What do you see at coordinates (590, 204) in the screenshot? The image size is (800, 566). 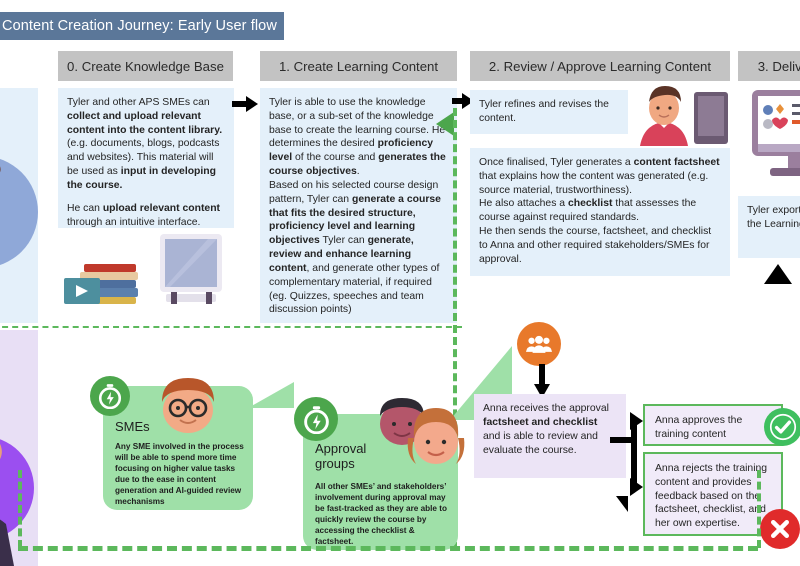 I see `text-run-bold: checklist` at bounding box center [590, 204].